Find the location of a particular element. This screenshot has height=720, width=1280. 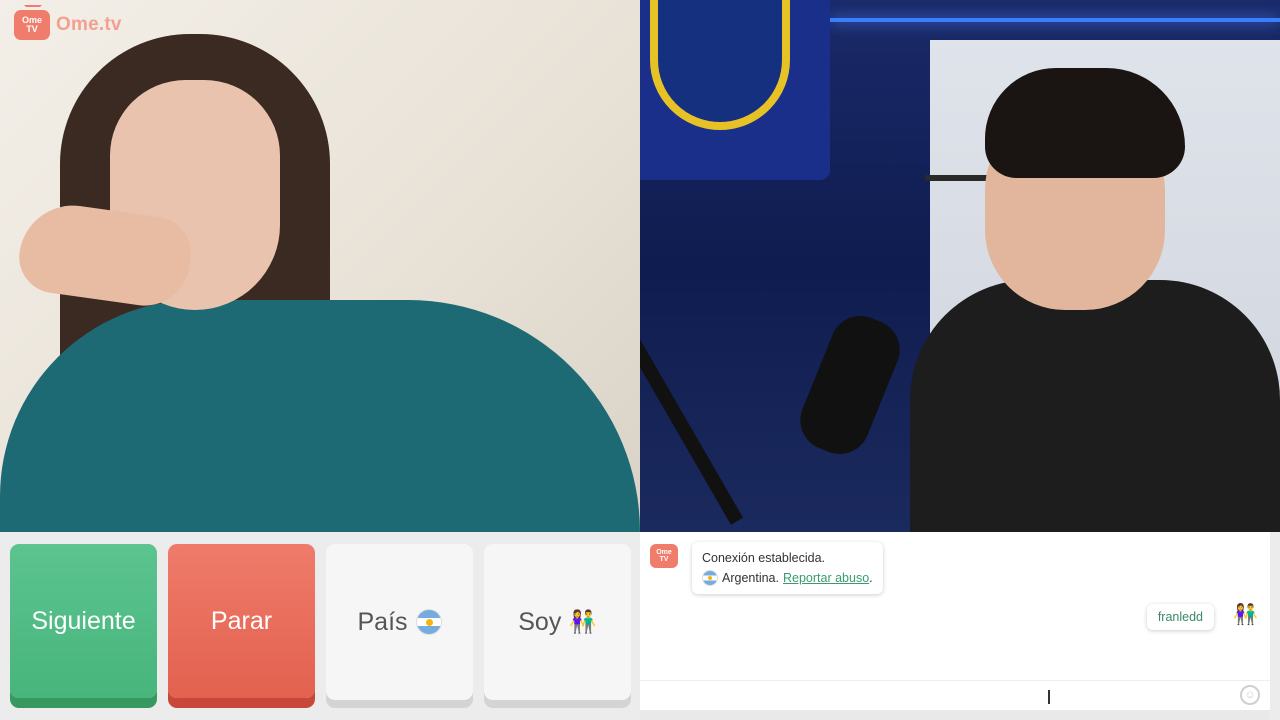

logo-icon-text-bottom: TV is located at coordinates (32, 29).